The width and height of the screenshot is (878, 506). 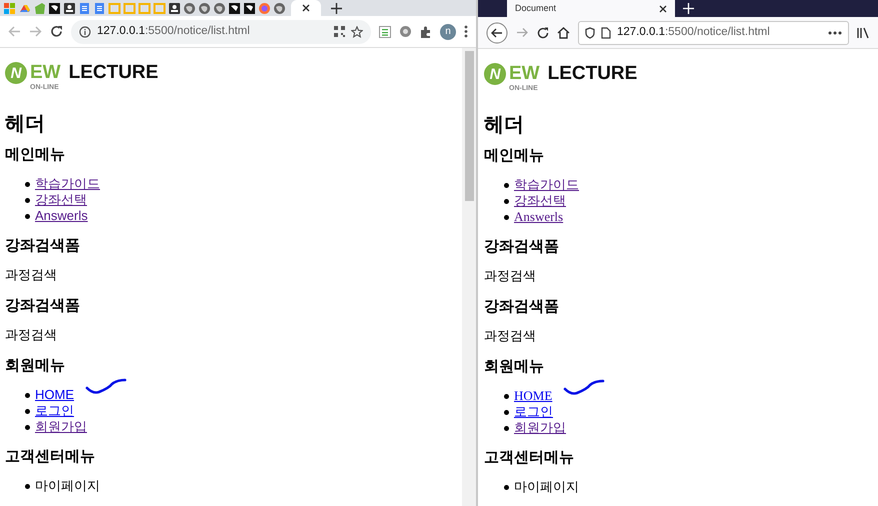 What do you see at coordinates (469, 277) in the screenshot?
I see `scrollbar` at bounding box center [469, 277].